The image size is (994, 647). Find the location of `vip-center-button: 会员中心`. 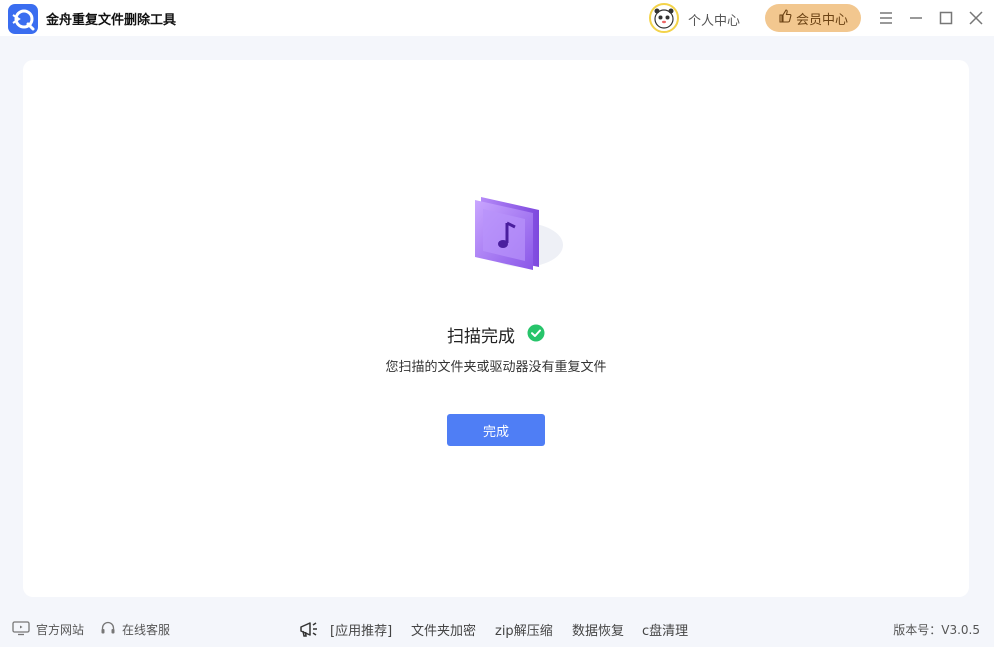

vip-center-button: 会员中心 is located at coordinates (813, 18).